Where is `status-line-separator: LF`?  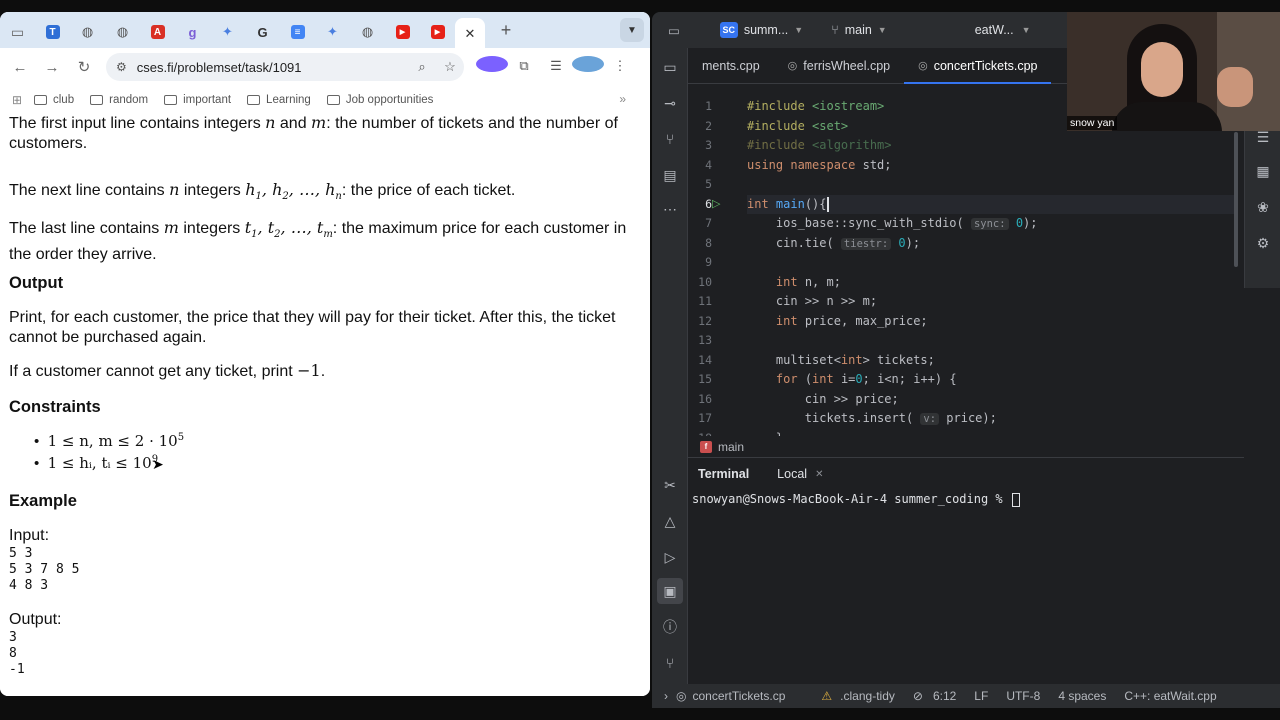
status-line-separator: LF is located at coordinates (981, 696).